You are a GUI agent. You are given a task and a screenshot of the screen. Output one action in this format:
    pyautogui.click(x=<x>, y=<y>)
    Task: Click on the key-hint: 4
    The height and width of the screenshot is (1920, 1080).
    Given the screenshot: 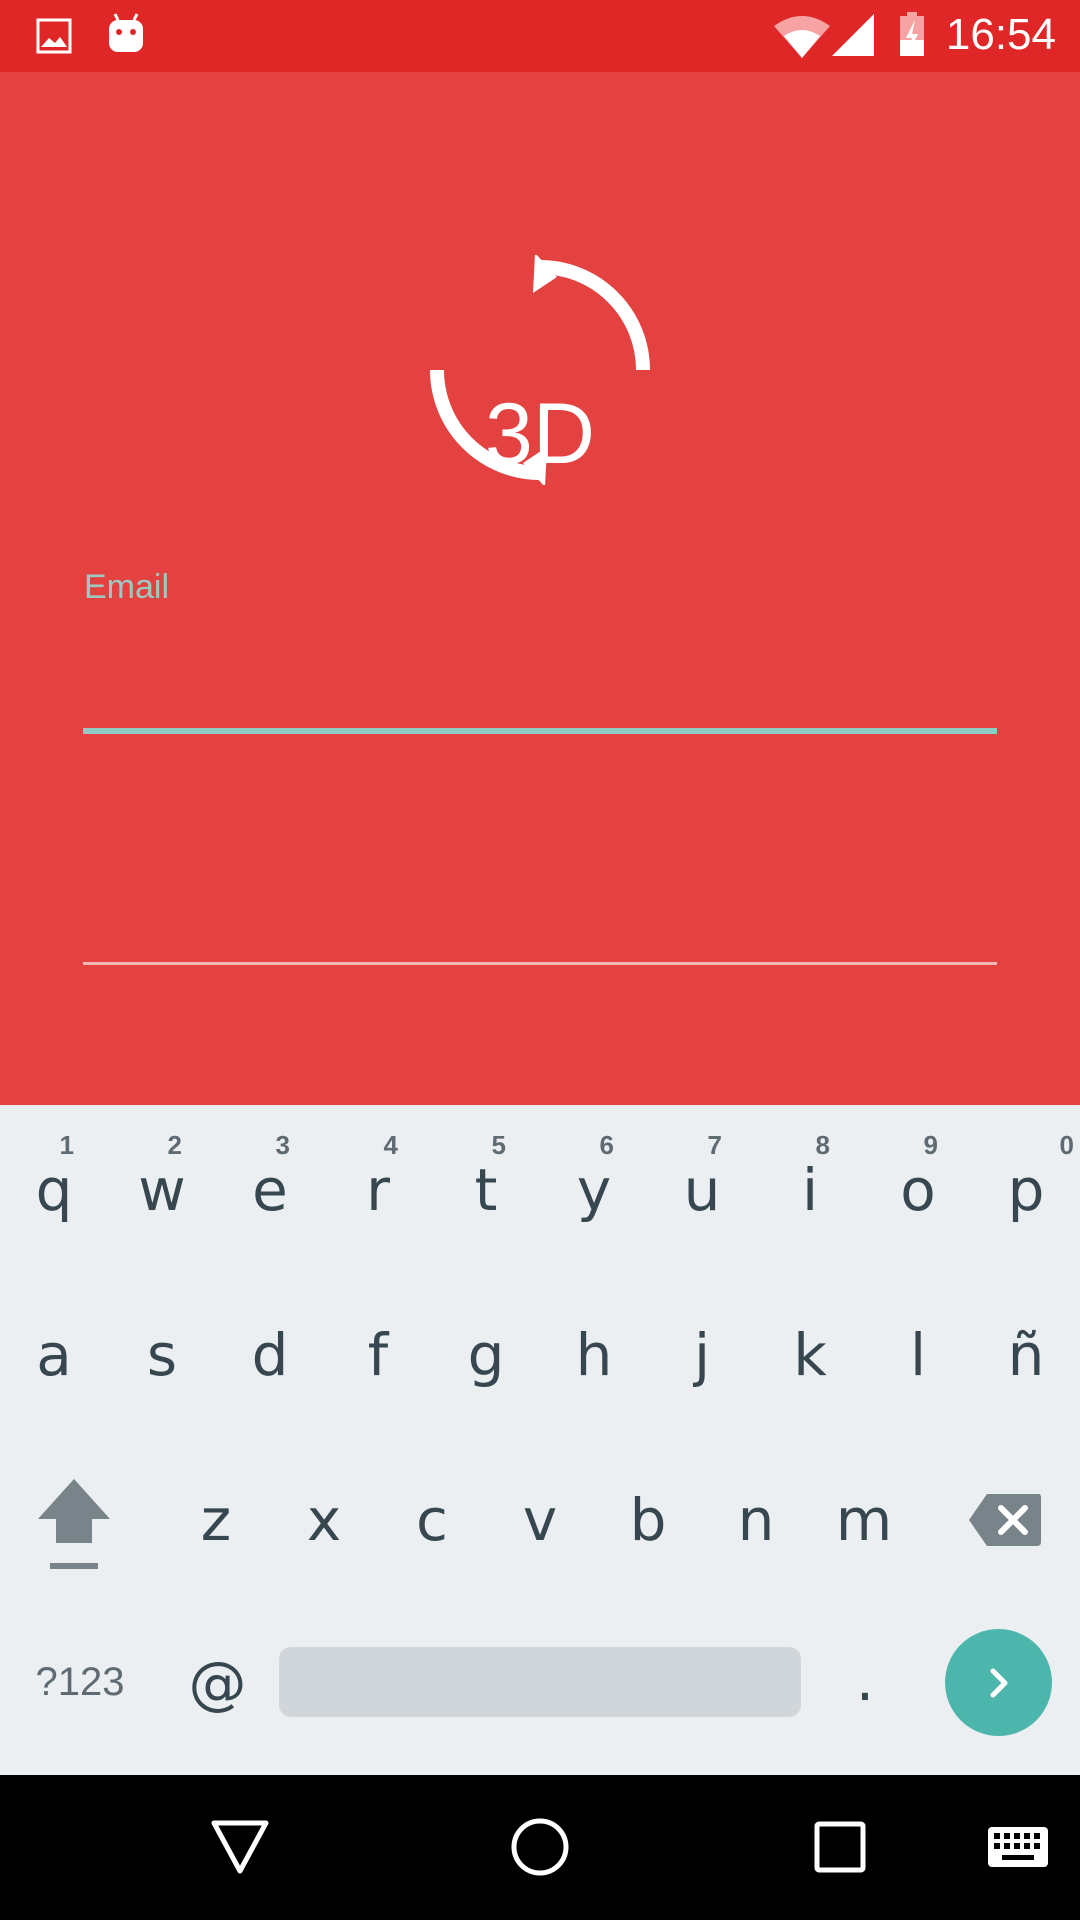 What is the action you would take?
    pyautogui.click(x=390, y=1145)
    